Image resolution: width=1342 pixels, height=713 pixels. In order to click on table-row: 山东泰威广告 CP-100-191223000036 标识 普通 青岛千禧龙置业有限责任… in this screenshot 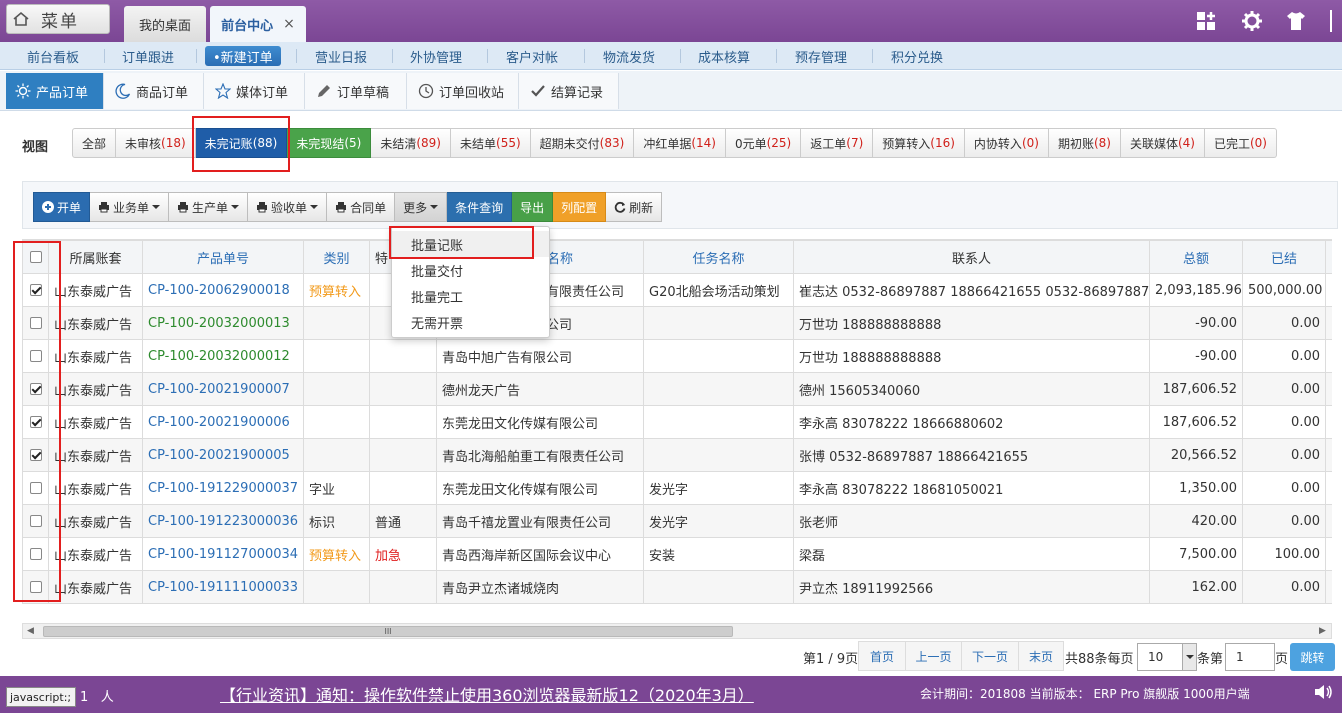, I will do `click(677, 521)`.